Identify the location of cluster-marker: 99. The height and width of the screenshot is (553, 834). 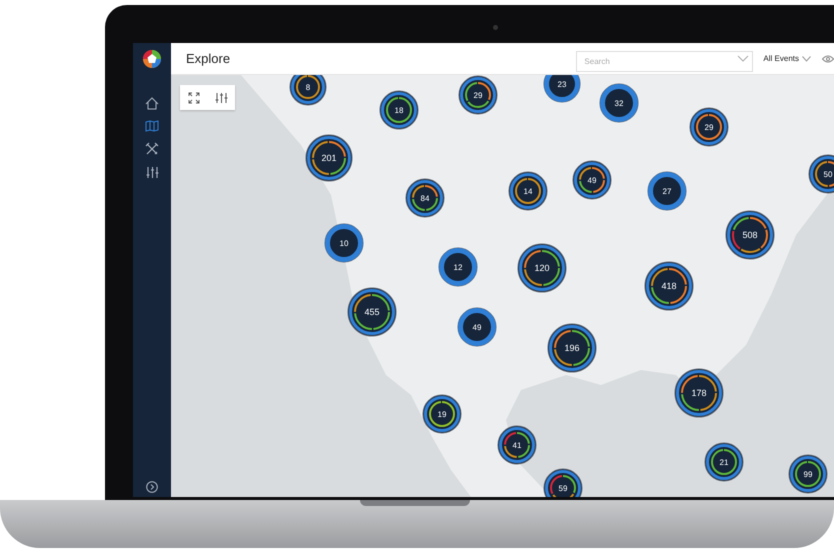
(808, 474).